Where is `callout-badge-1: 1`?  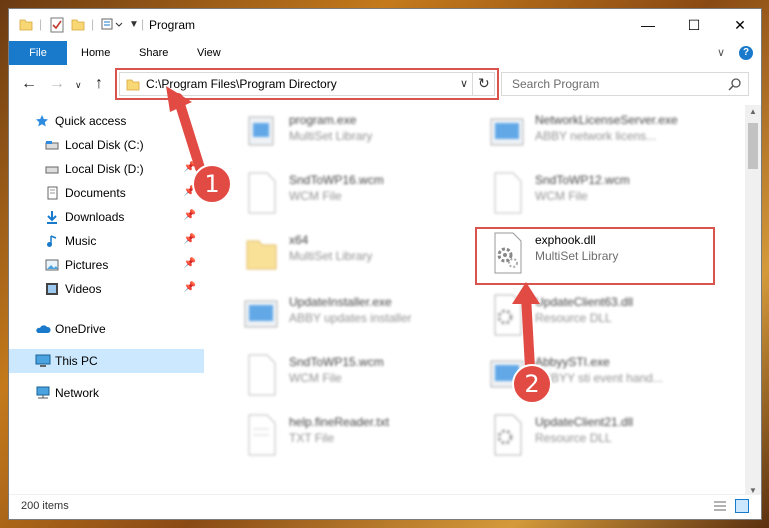 callout-badge-1: 1 is located at coordinates (212, 184).